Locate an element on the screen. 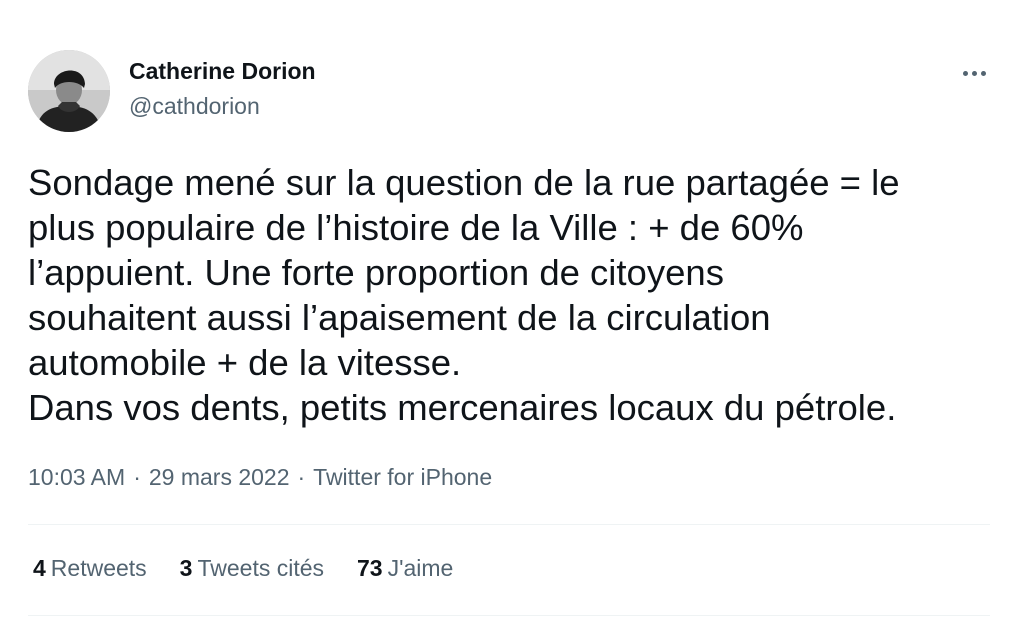  quote-tweets-stat: 3 Tweets cités is located at coordinates (252, 568).